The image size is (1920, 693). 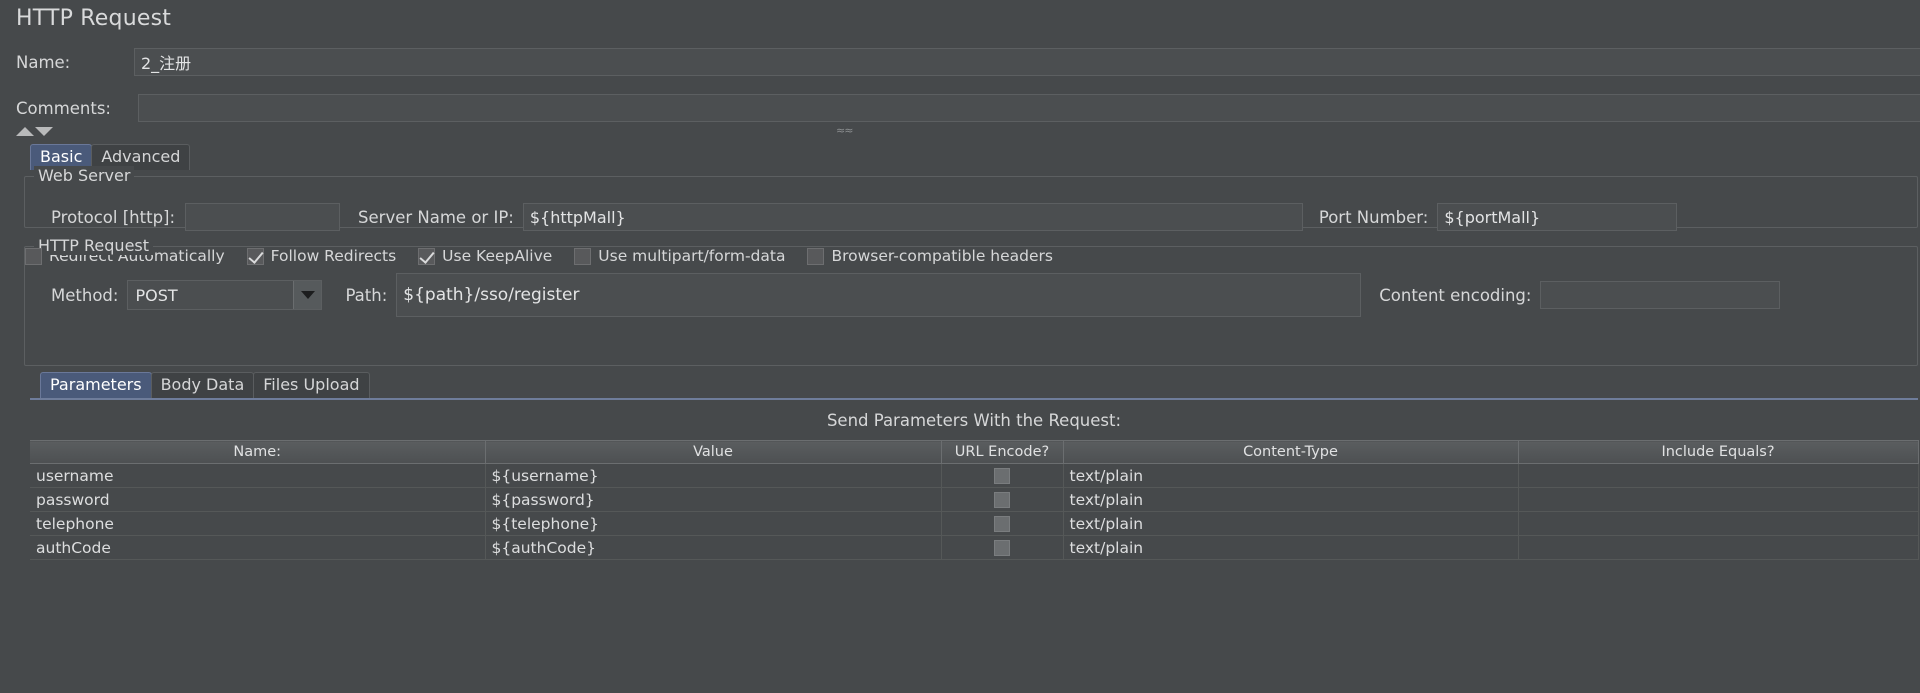 I want to click on checkbox-follow-redirects: Follow Redirects, so click(x=321, y=256).